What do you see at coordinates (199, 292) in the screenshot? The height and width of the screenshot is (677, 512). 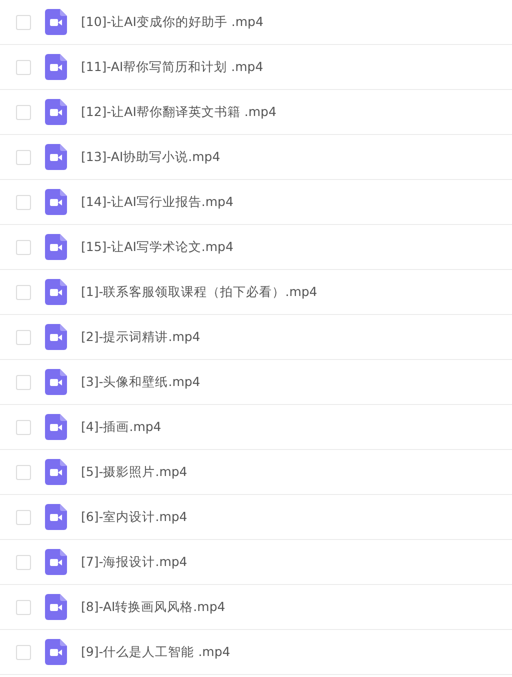 I see `file-name: [1]-联系客服领取课程（拍下必看）.mp4` at bounding box center [199, 292].